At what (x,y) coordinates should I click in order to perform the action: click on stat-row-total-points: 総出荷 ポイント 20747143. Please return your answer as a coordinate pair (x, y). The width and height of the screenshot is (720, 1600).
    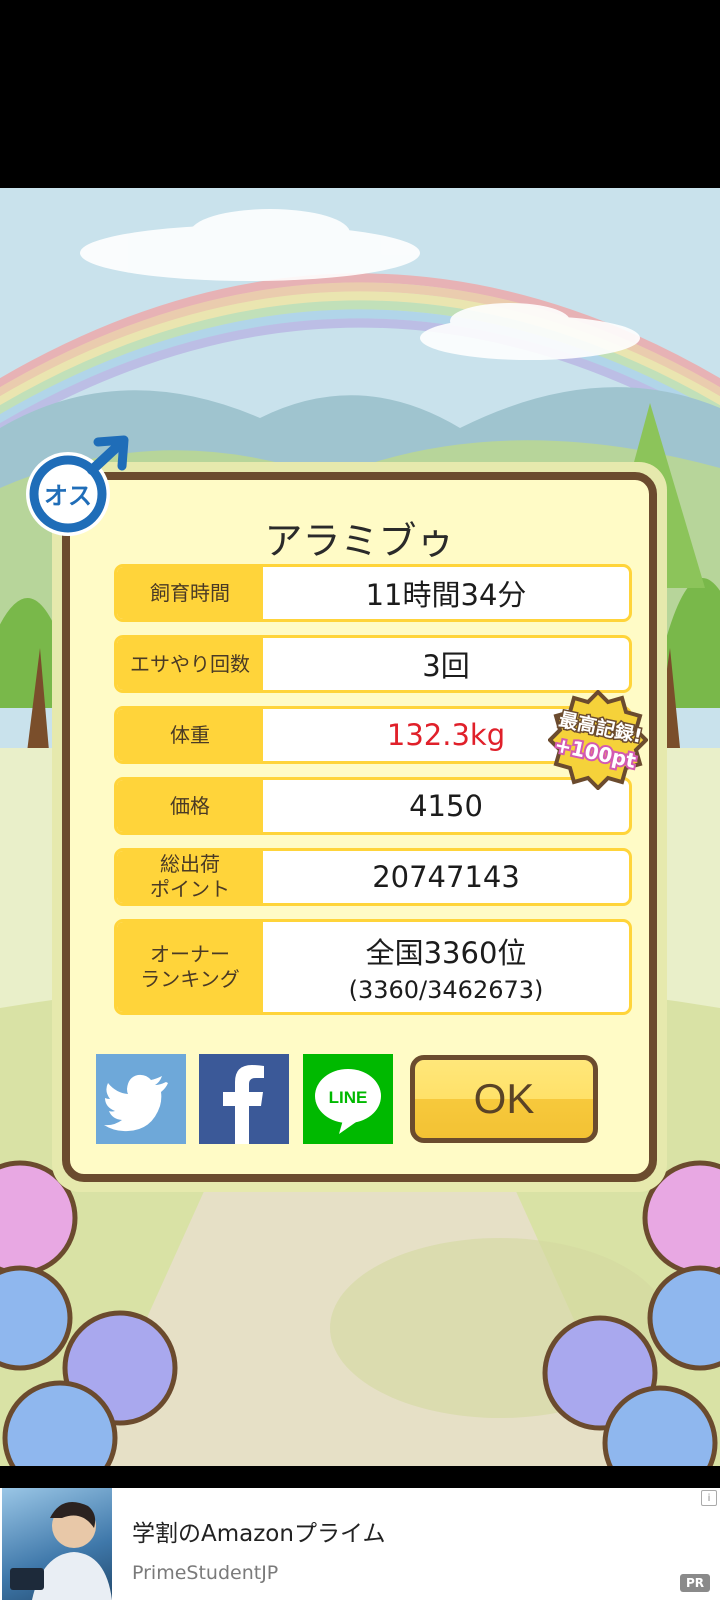
    Looking at the image, I should click on (373, 877).